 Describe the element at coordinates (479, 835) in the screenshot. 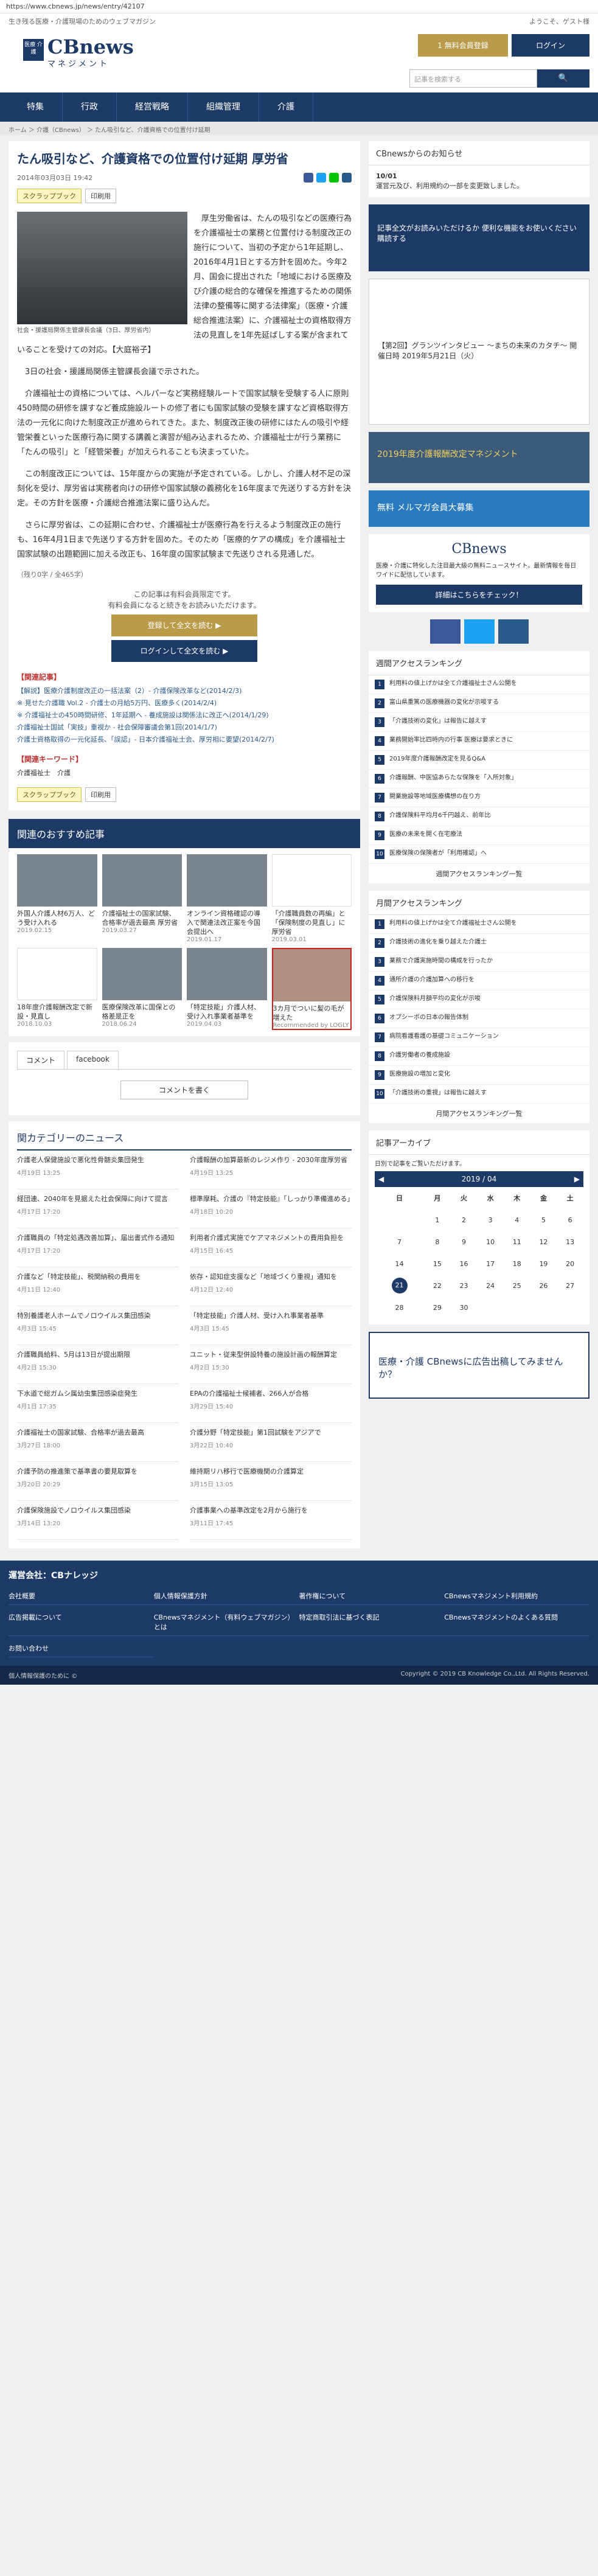

I see `ranking-item: 9 医療の未来を開く在宅療法` at that location.